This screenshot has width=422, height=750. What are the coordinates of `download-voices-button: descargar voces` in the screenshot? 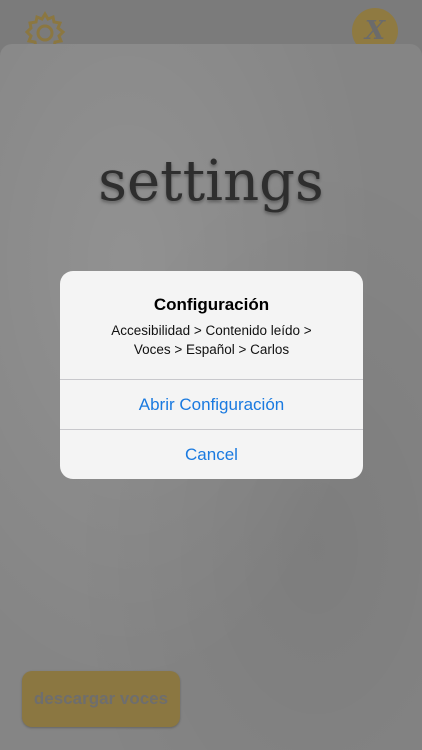 It's located at (101, 699).